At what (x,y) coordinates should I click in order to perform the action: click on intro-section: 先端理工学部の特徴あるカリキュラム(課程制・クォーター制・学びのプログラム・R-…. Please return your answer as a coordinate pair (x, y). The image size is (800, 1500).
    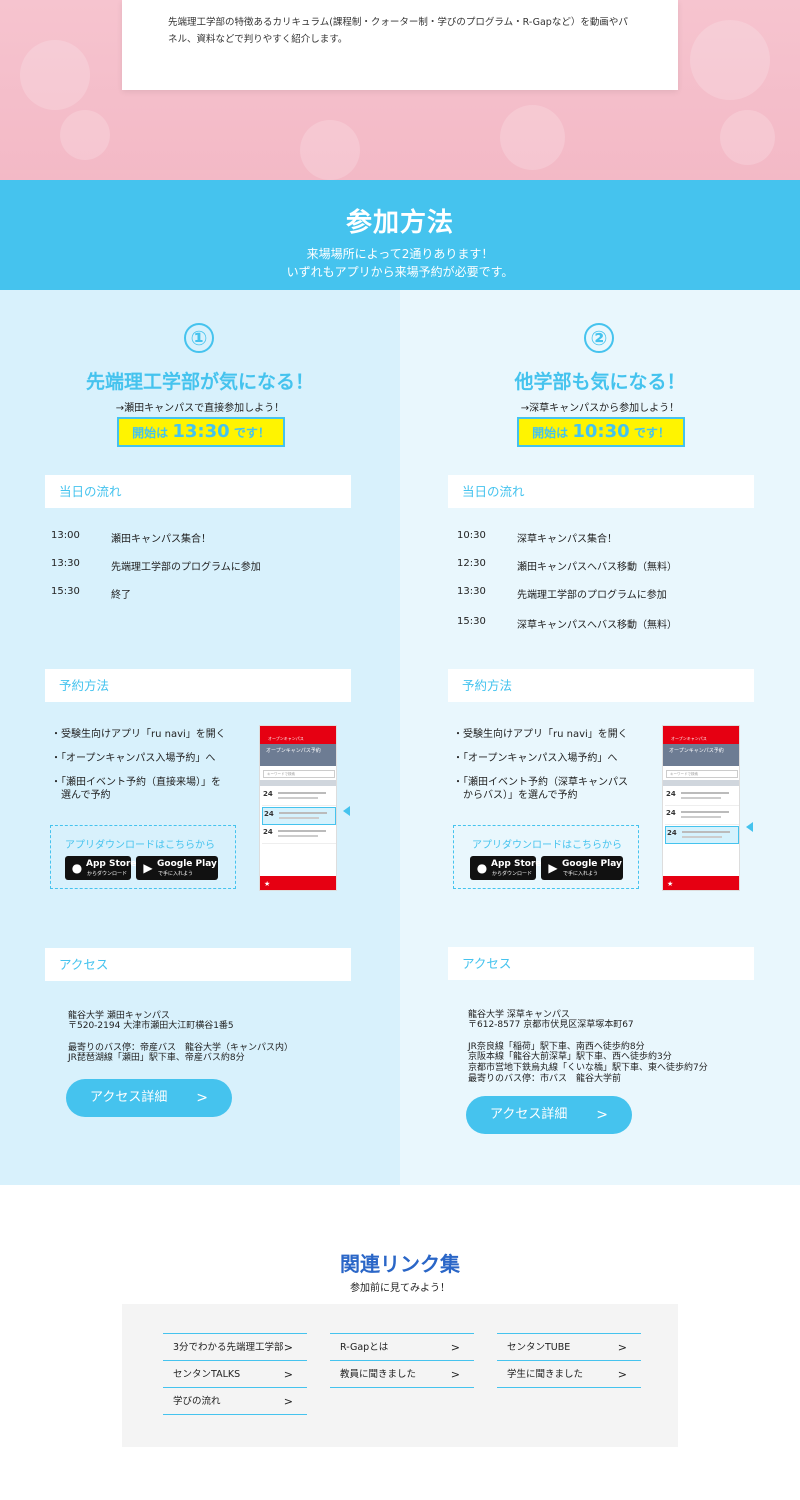
    Looking at the image, I should click on (400, 90).